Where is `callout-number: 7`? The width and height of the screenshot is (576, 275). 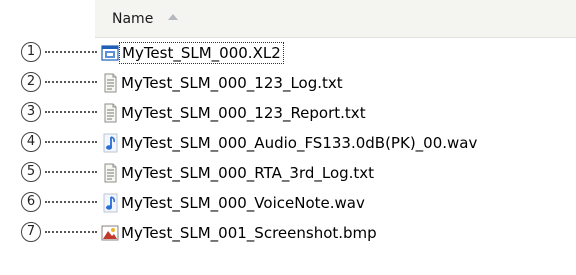 callout-number: 7 is located at coordinates (31, 232).